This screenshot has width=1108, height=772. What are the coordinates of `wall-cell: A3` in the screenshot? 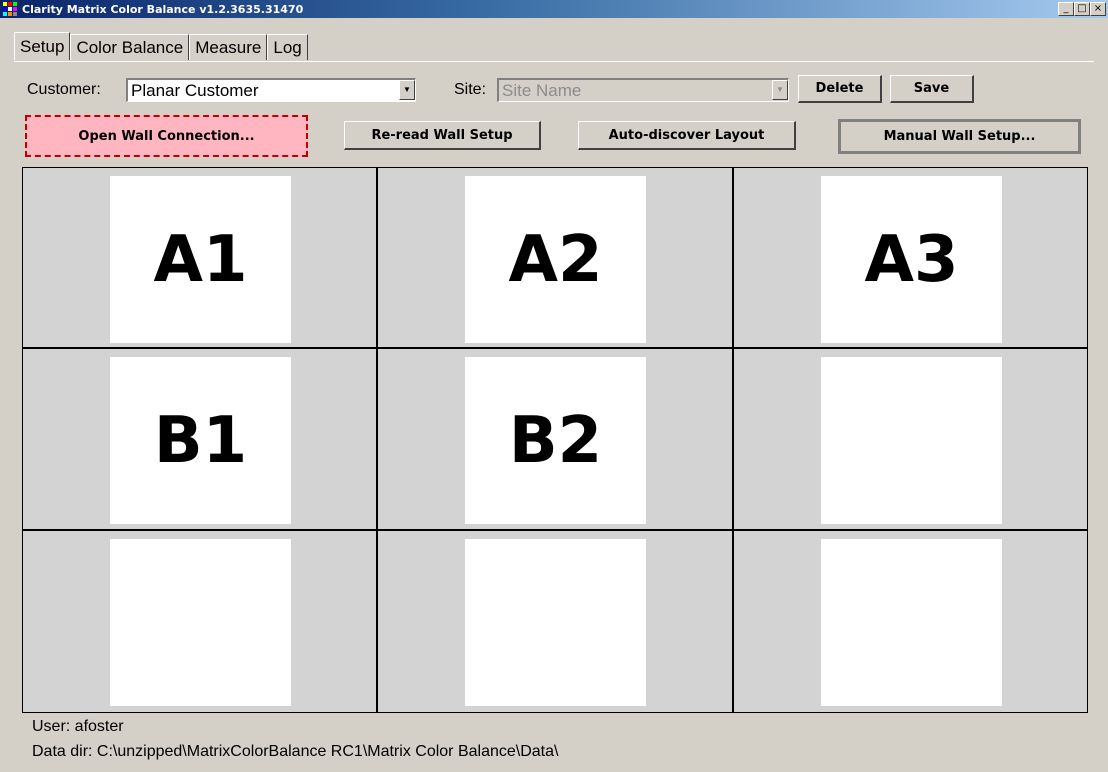 It's located at (910, 258).